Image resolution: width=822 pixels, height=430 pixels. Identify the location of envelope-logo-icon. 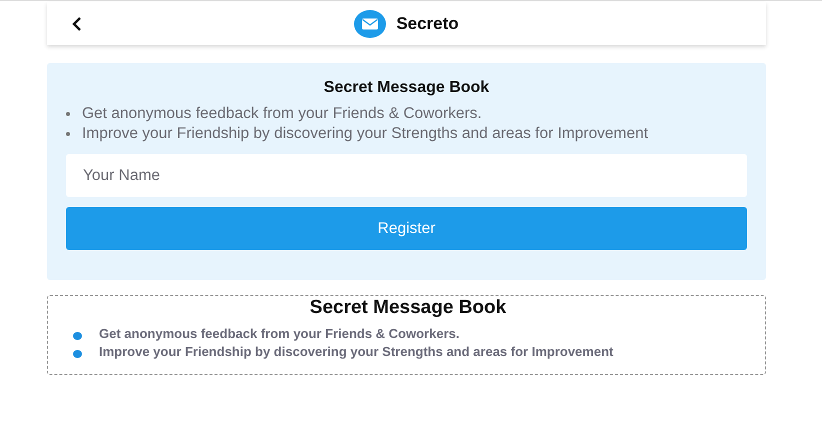
(370, 24).